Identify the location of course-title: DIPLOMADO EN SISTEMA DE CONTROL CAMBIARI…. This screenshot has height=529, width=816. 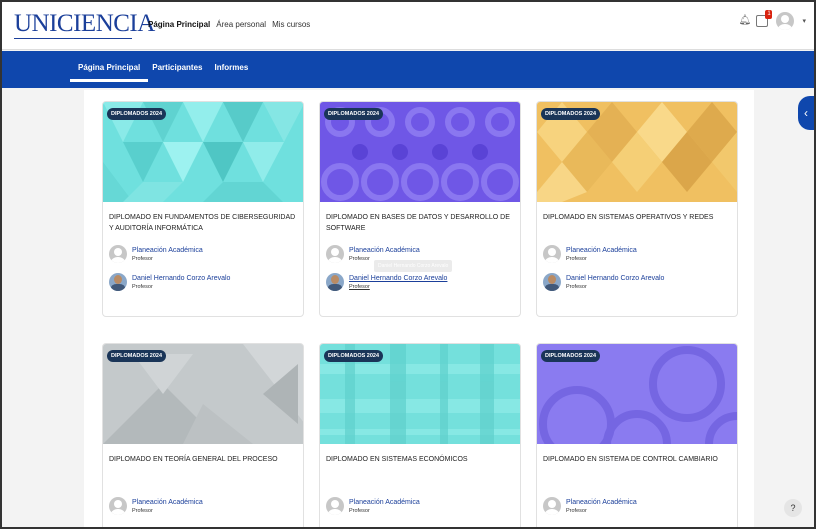
(637, 463).